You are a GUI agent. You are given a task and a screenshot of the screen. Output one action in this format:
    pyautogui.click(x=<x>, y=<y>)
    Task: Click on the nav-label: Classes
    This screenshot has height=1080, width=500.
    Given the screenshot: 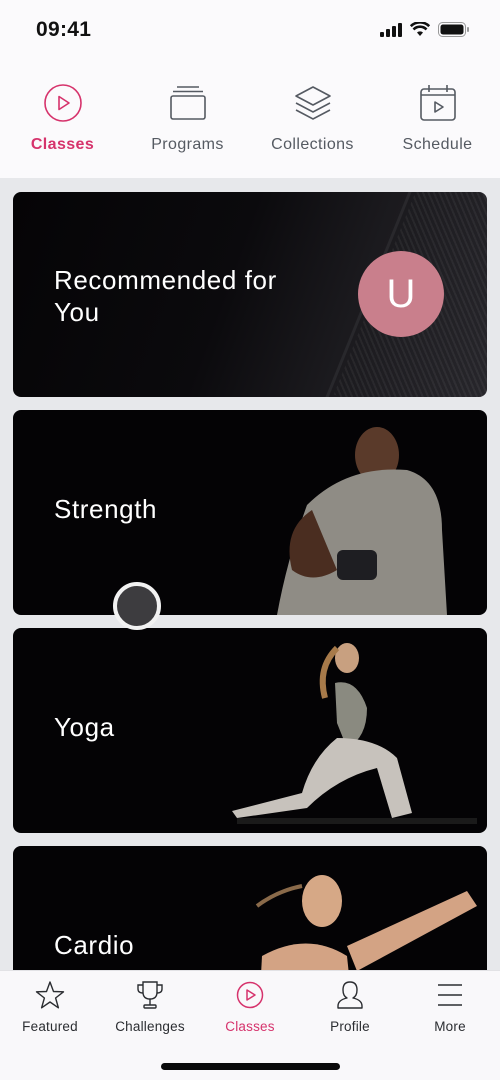 What is the action you would take?
    pyautogui.click(x=250, y=1026)
    